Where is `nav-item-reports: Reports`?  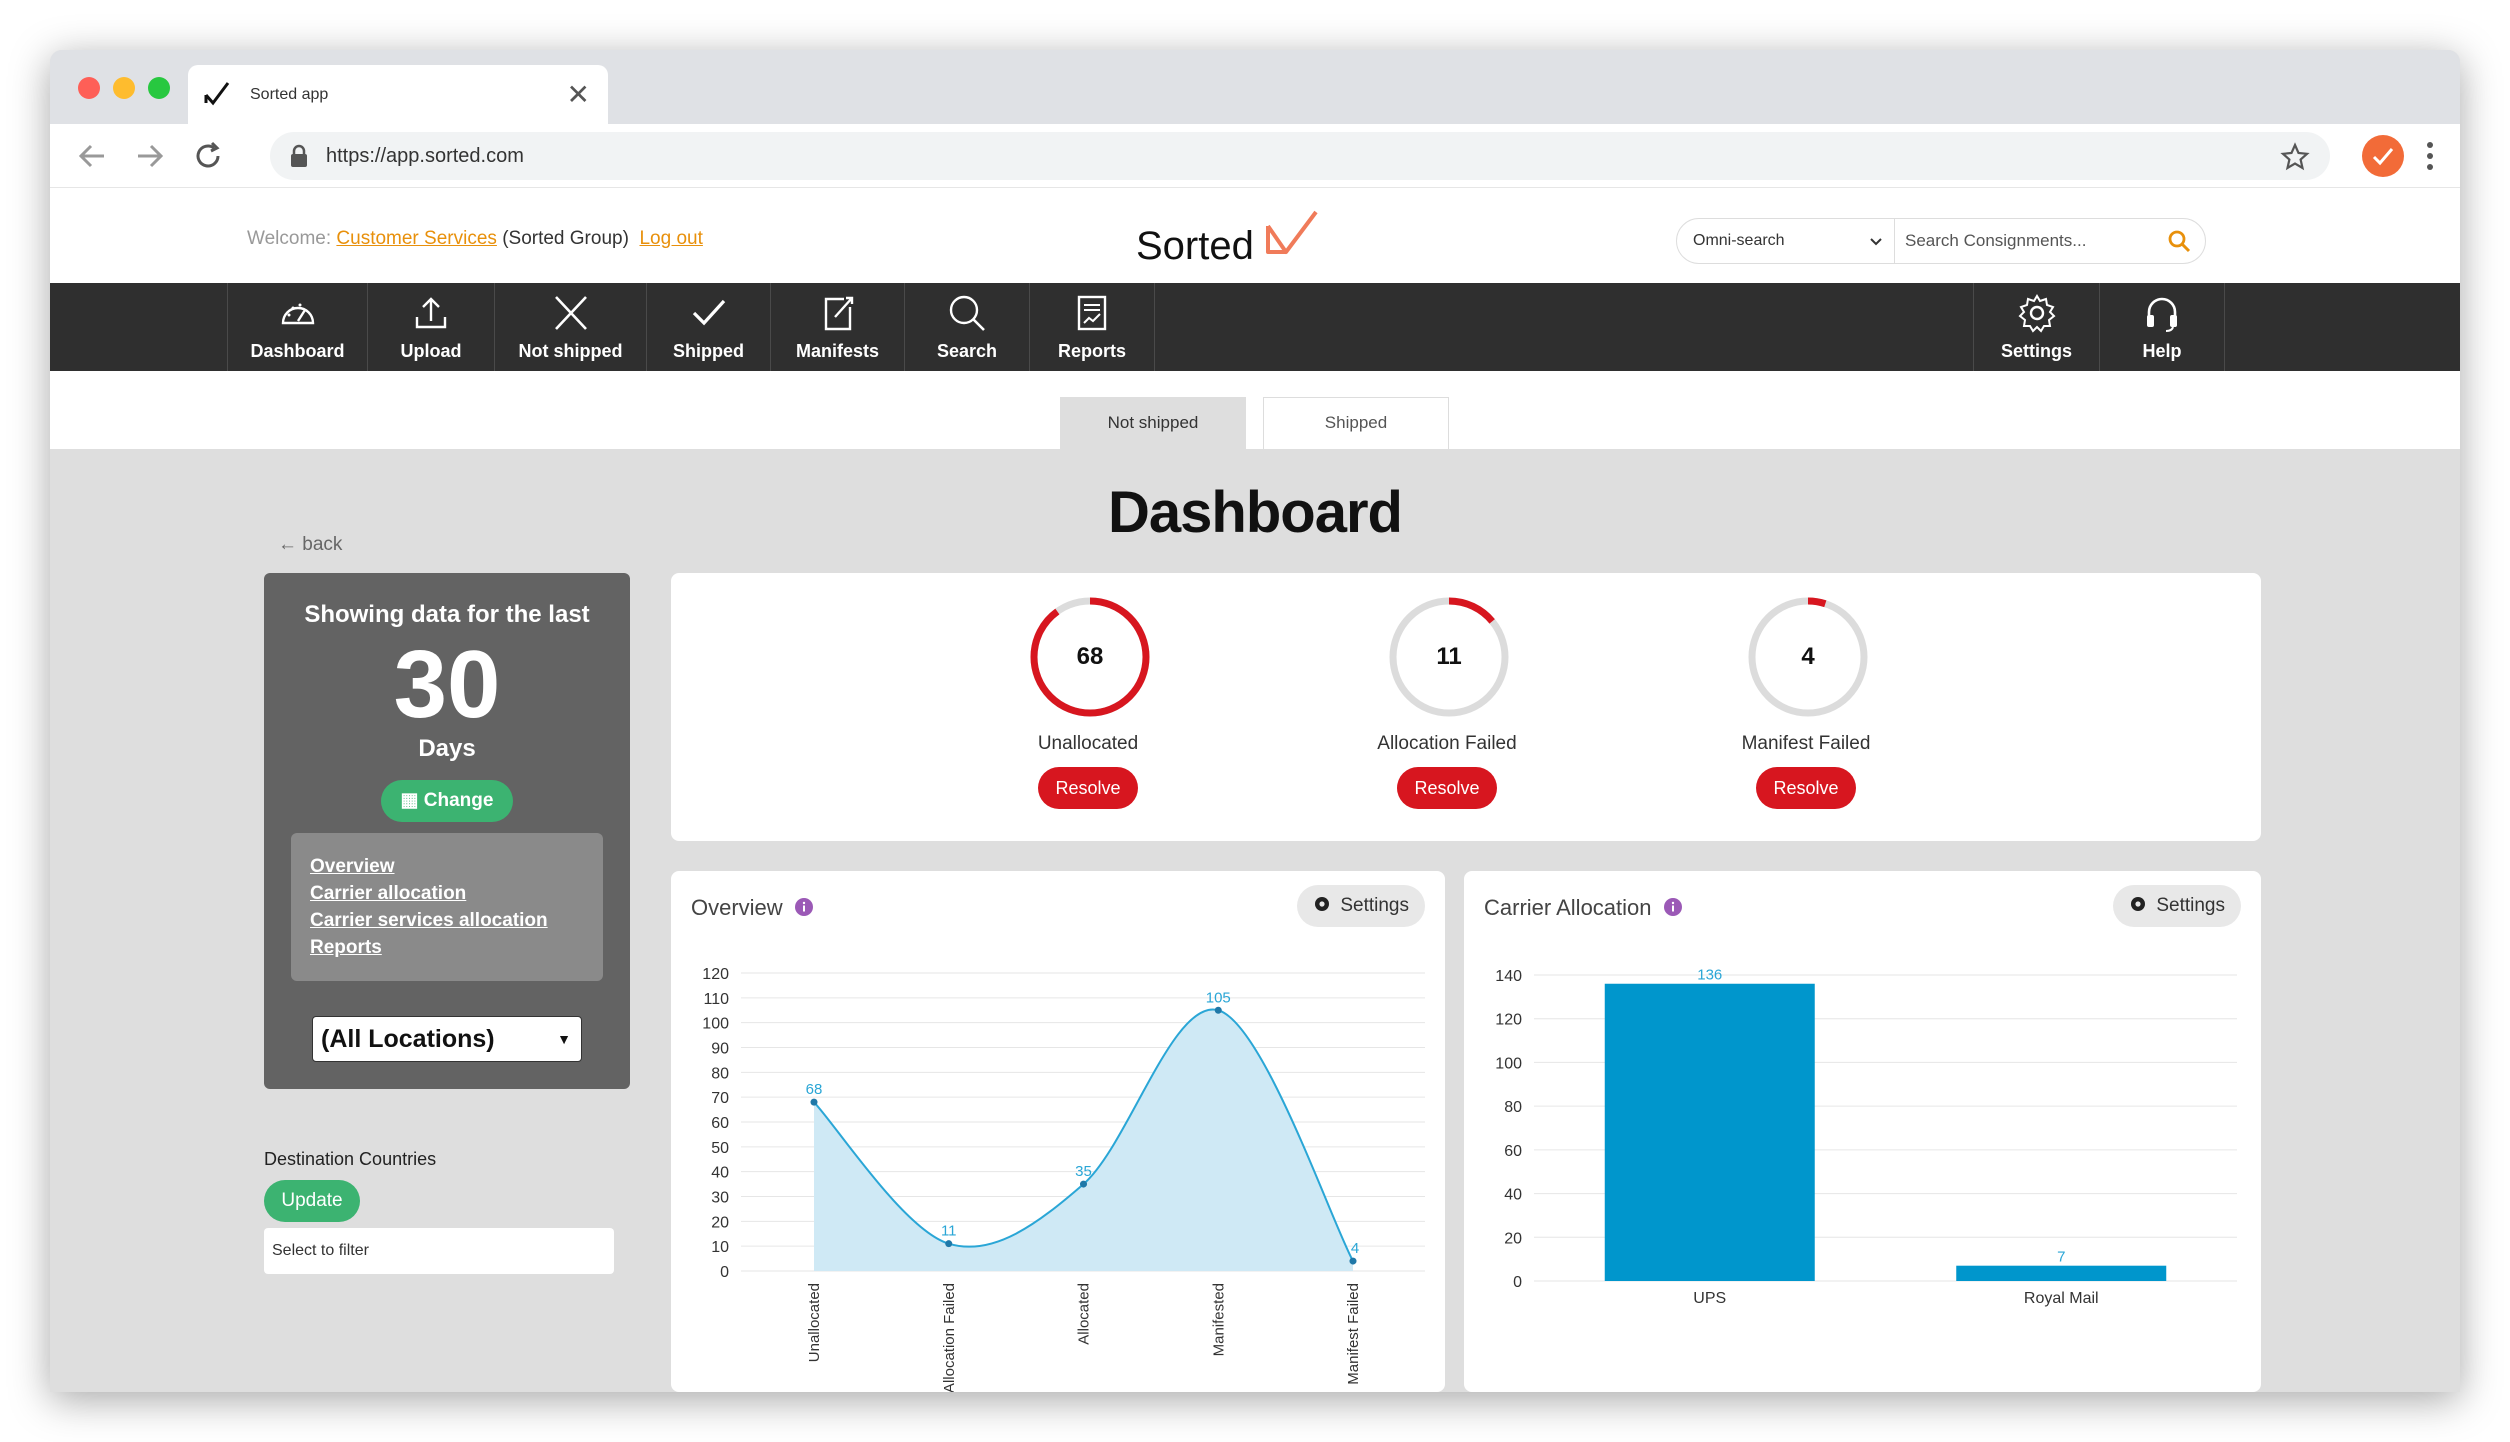 nav-item-reports: Reports is located at coordinates (1092, 327).